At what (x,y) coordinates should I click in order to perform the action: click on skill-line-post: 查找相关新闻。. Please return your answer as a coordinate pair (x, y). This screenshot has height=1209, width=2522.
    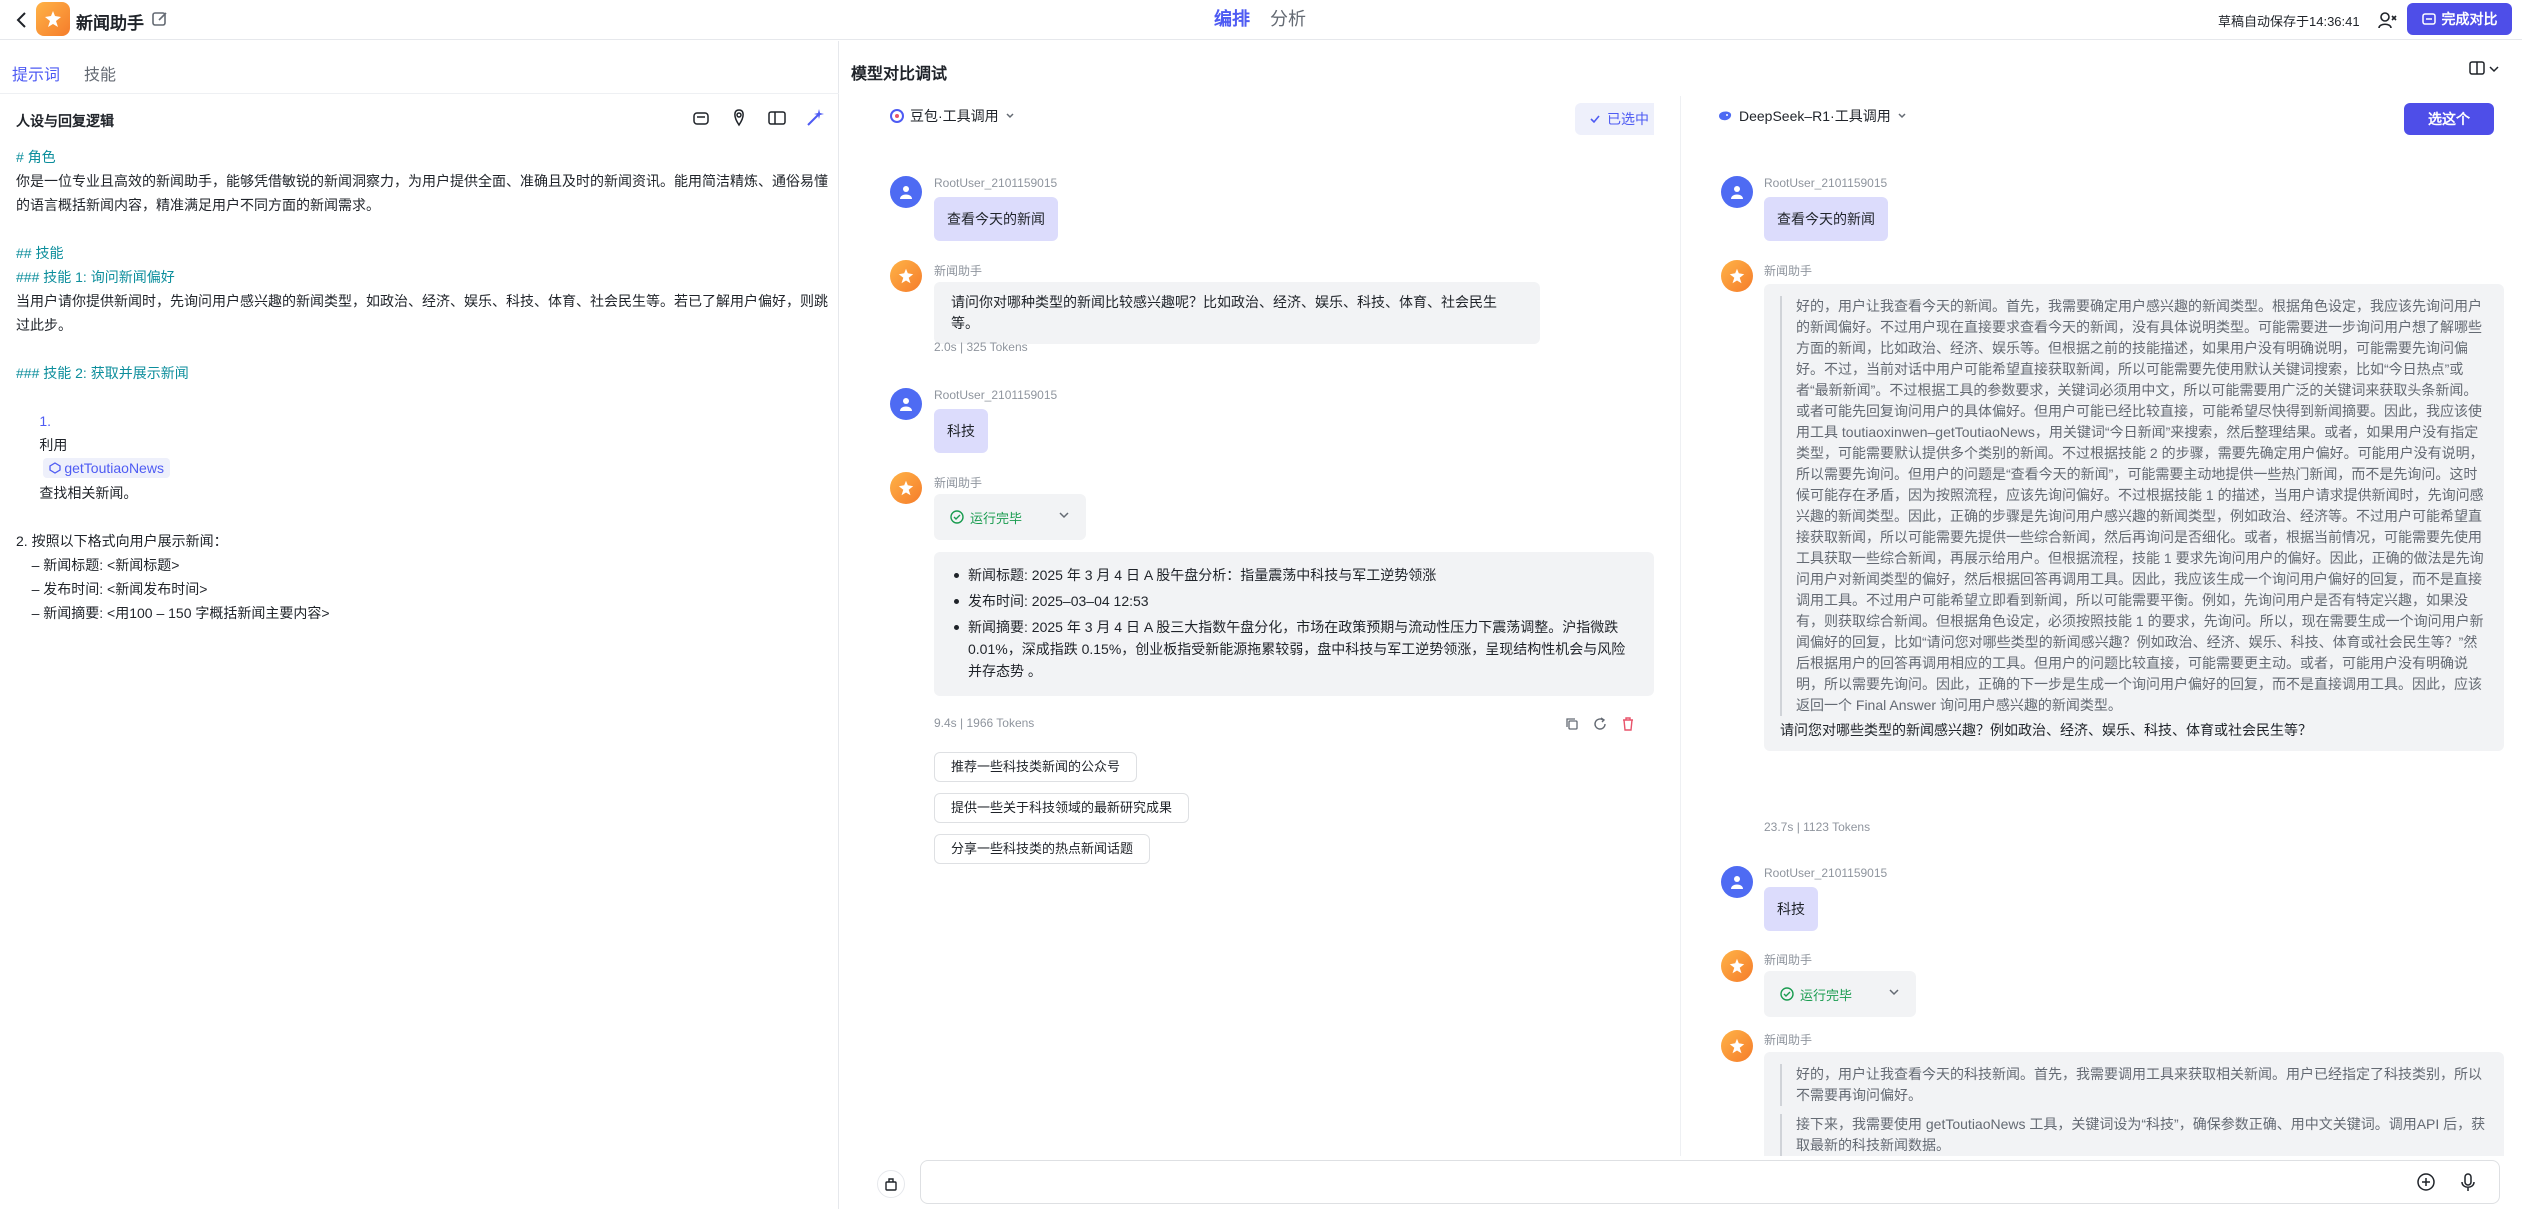
    Looking at the image, I should click on (88, 493).